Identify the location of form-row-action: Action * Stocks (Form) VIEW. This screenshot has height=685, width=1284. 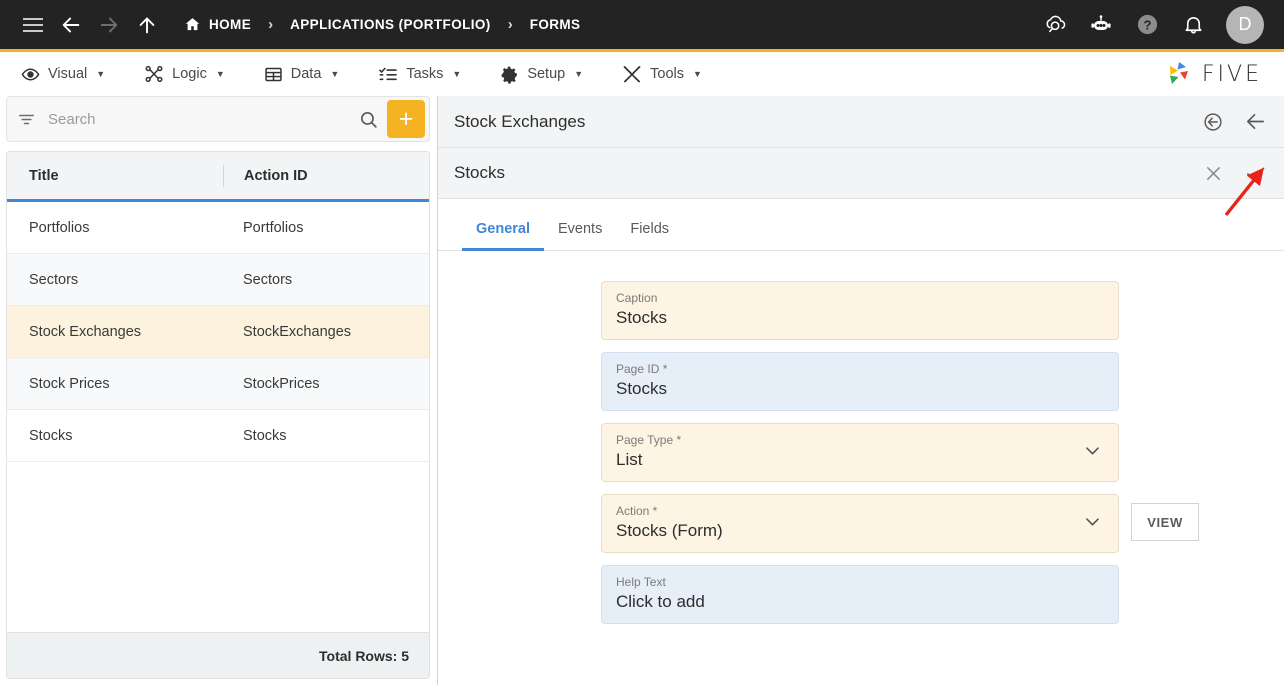
(861, 523).